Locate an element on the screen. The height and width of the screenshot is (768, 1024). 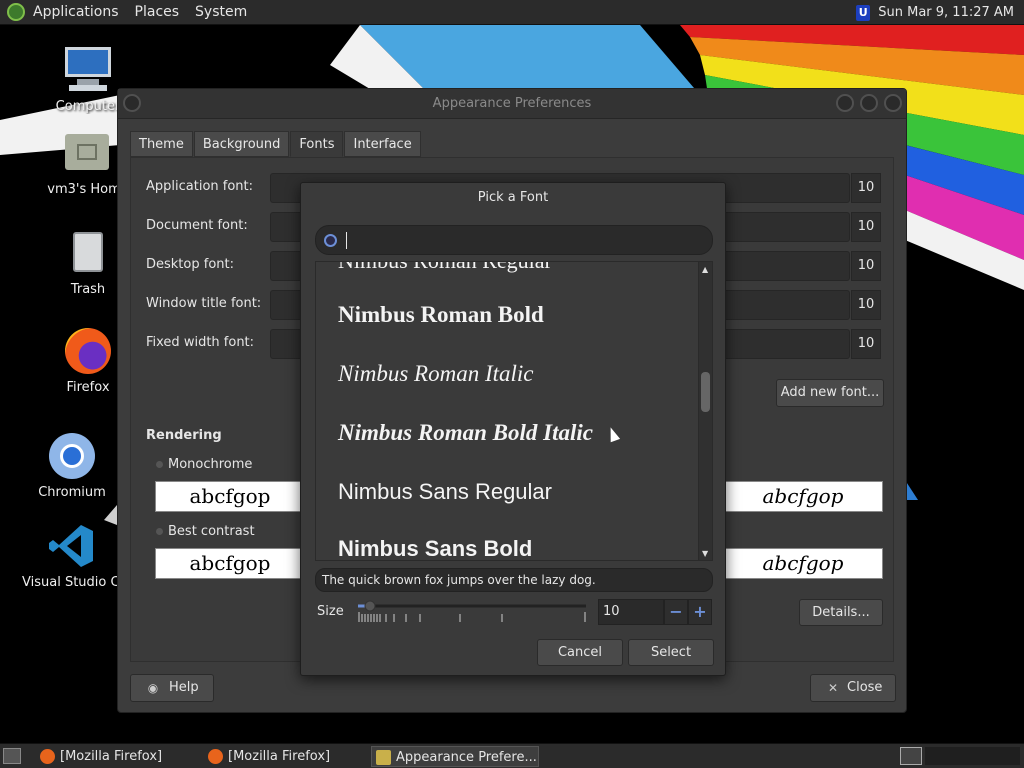
menu-system: System is located at coordinates (221, 12).